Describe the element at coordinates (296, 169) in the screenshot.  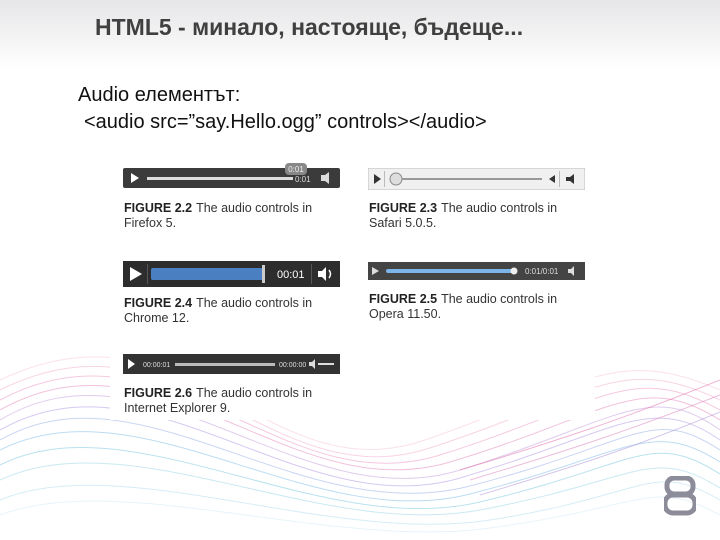
I see `tooltip-time: 0:01` at that location.